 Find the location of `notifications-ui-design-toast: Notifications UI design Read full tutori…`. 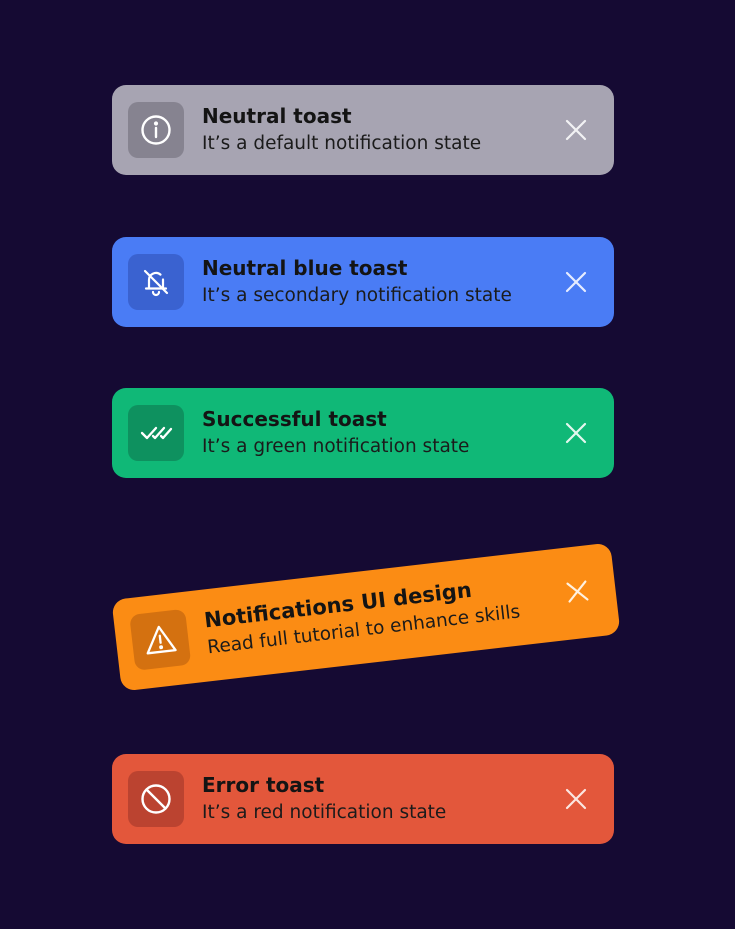

notifications-ui-design-toast: Notifications UI design Read full tutori… is located at coordinates (366, 617).